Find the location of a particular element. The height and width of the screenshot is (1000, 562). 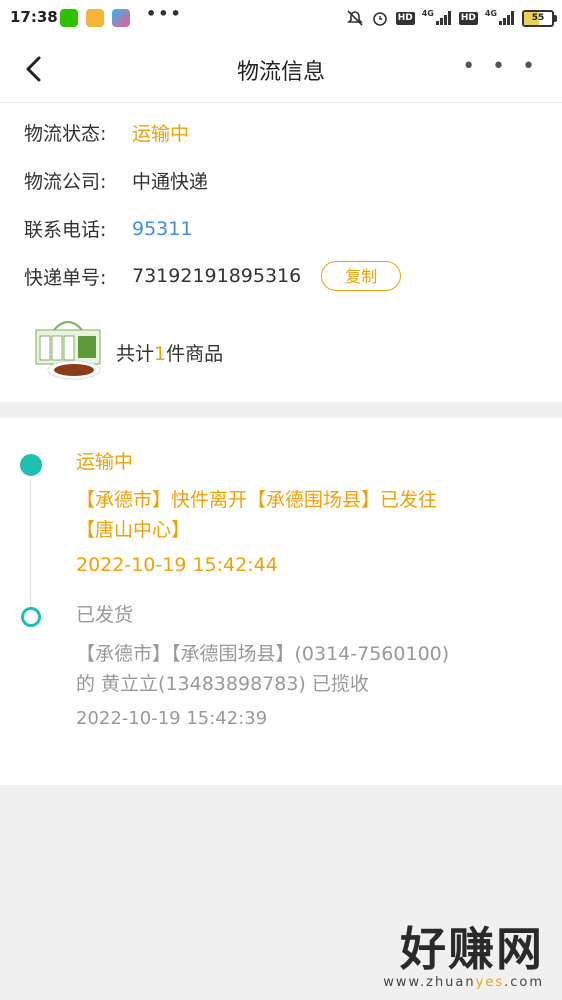

event-status: 运输中 is located at coordinates (105, 462).